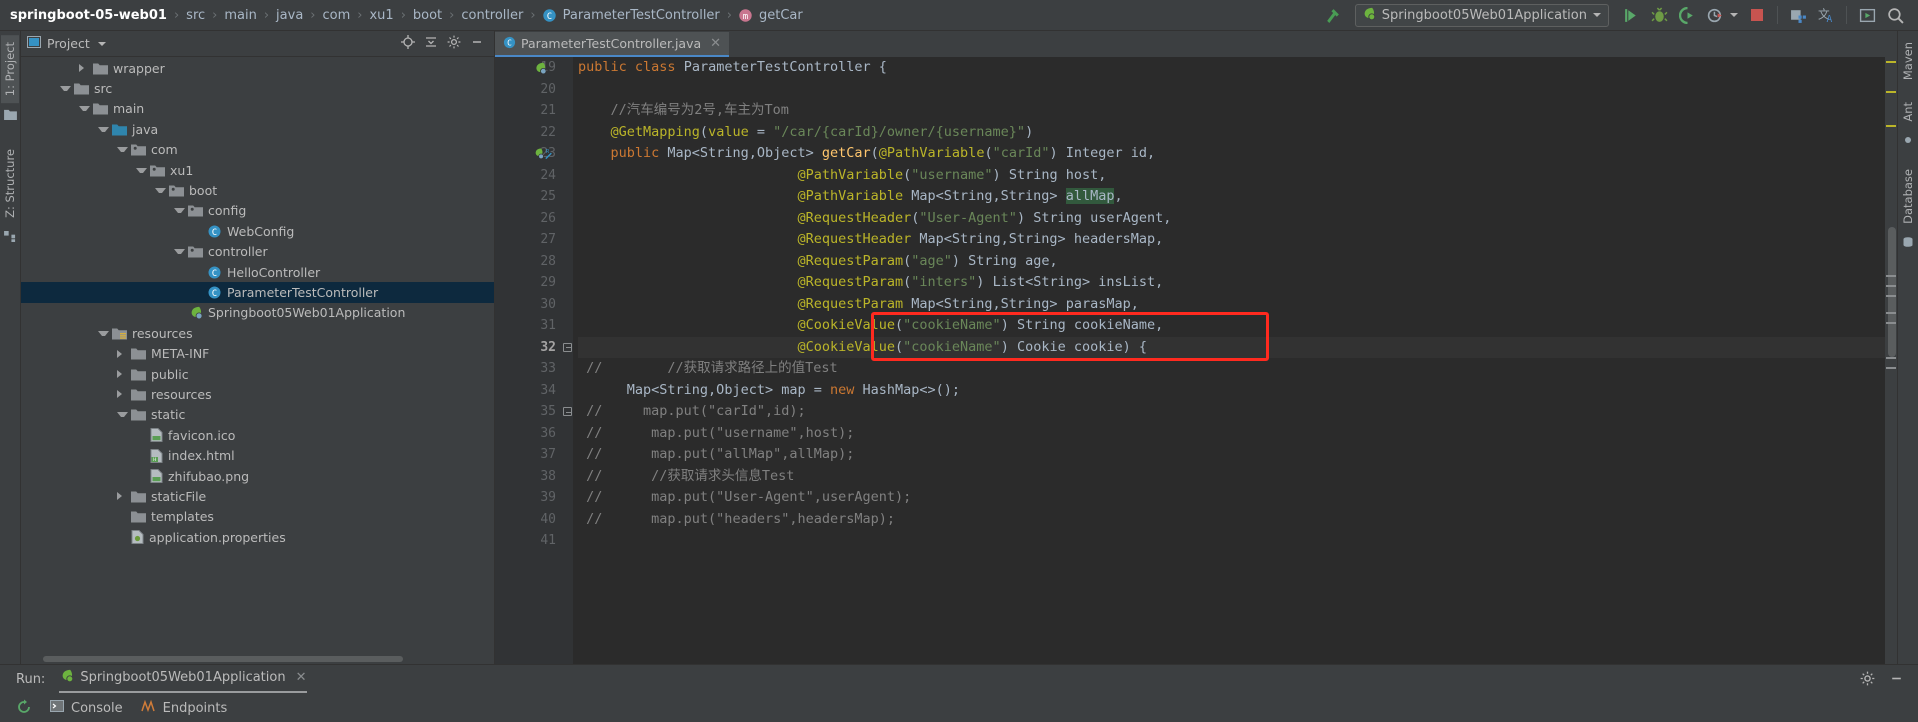 The width and height of the screenshot is (1918, 722). Describe the element at coordinates (1892, 292) in the screenshot. I see `vertical-scrollbar` at that location.